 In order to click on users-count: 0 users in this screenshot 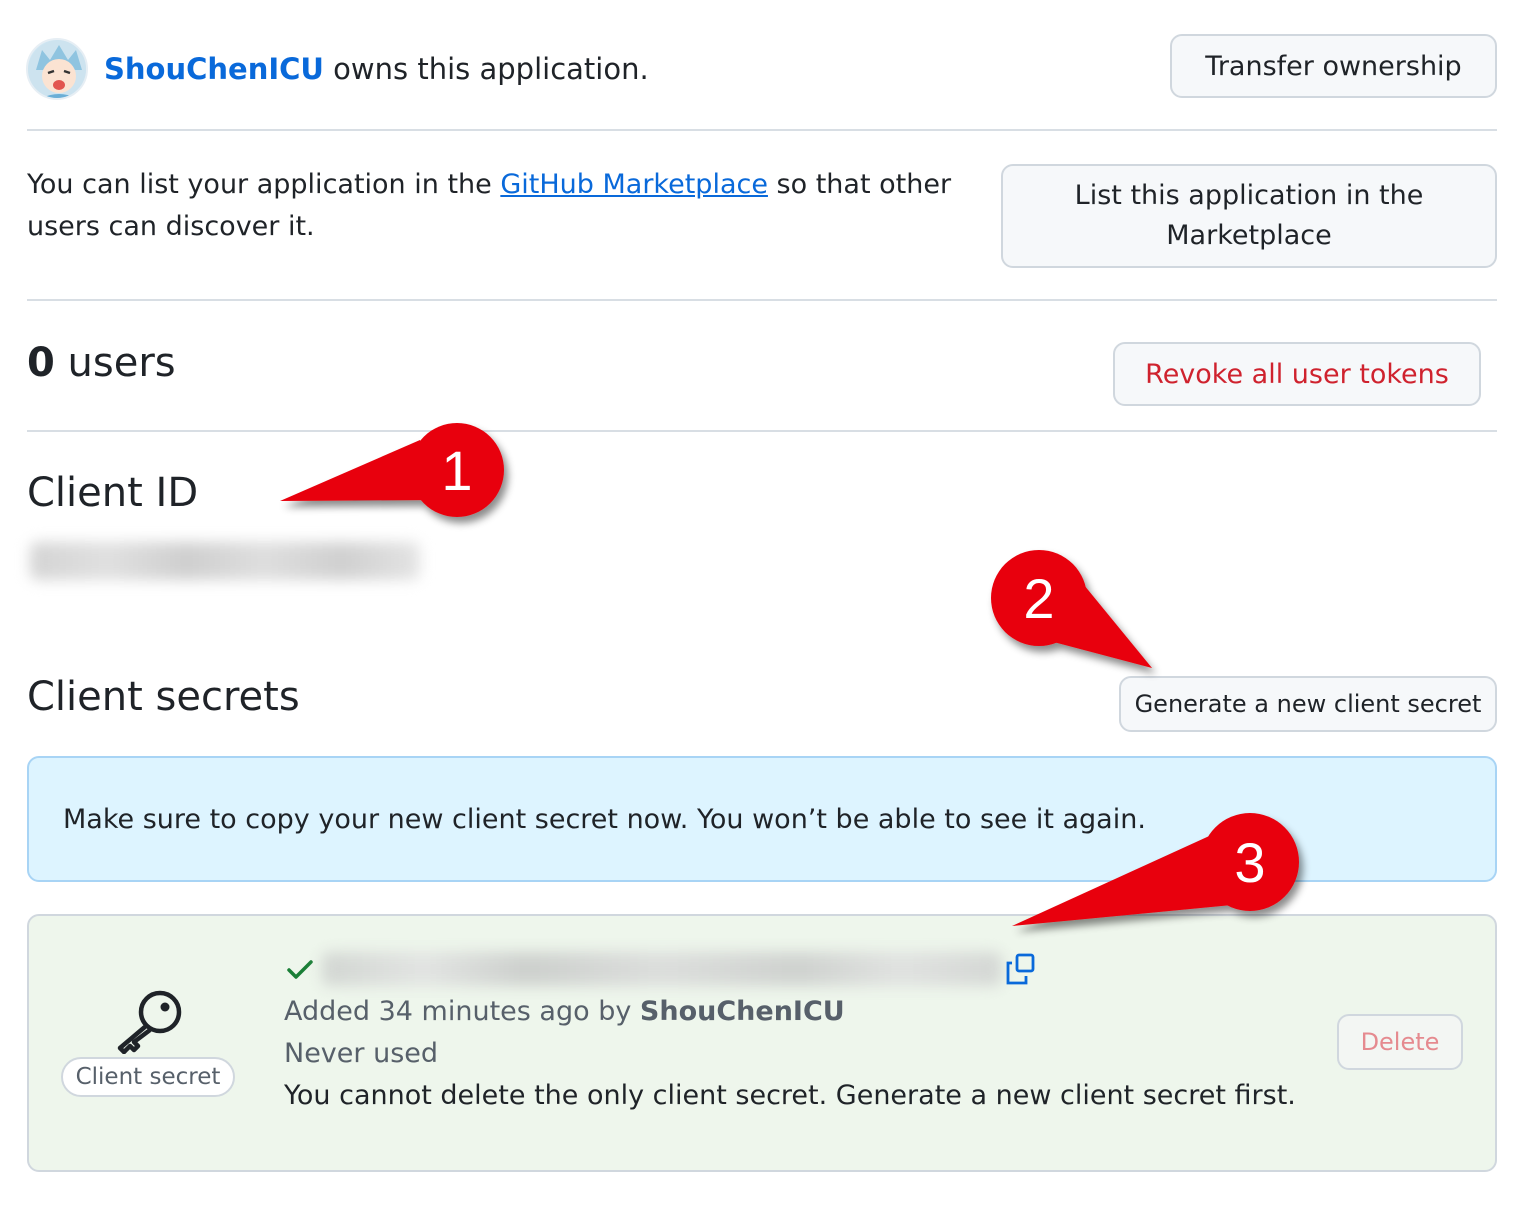, I will do `click(101, 363)`.